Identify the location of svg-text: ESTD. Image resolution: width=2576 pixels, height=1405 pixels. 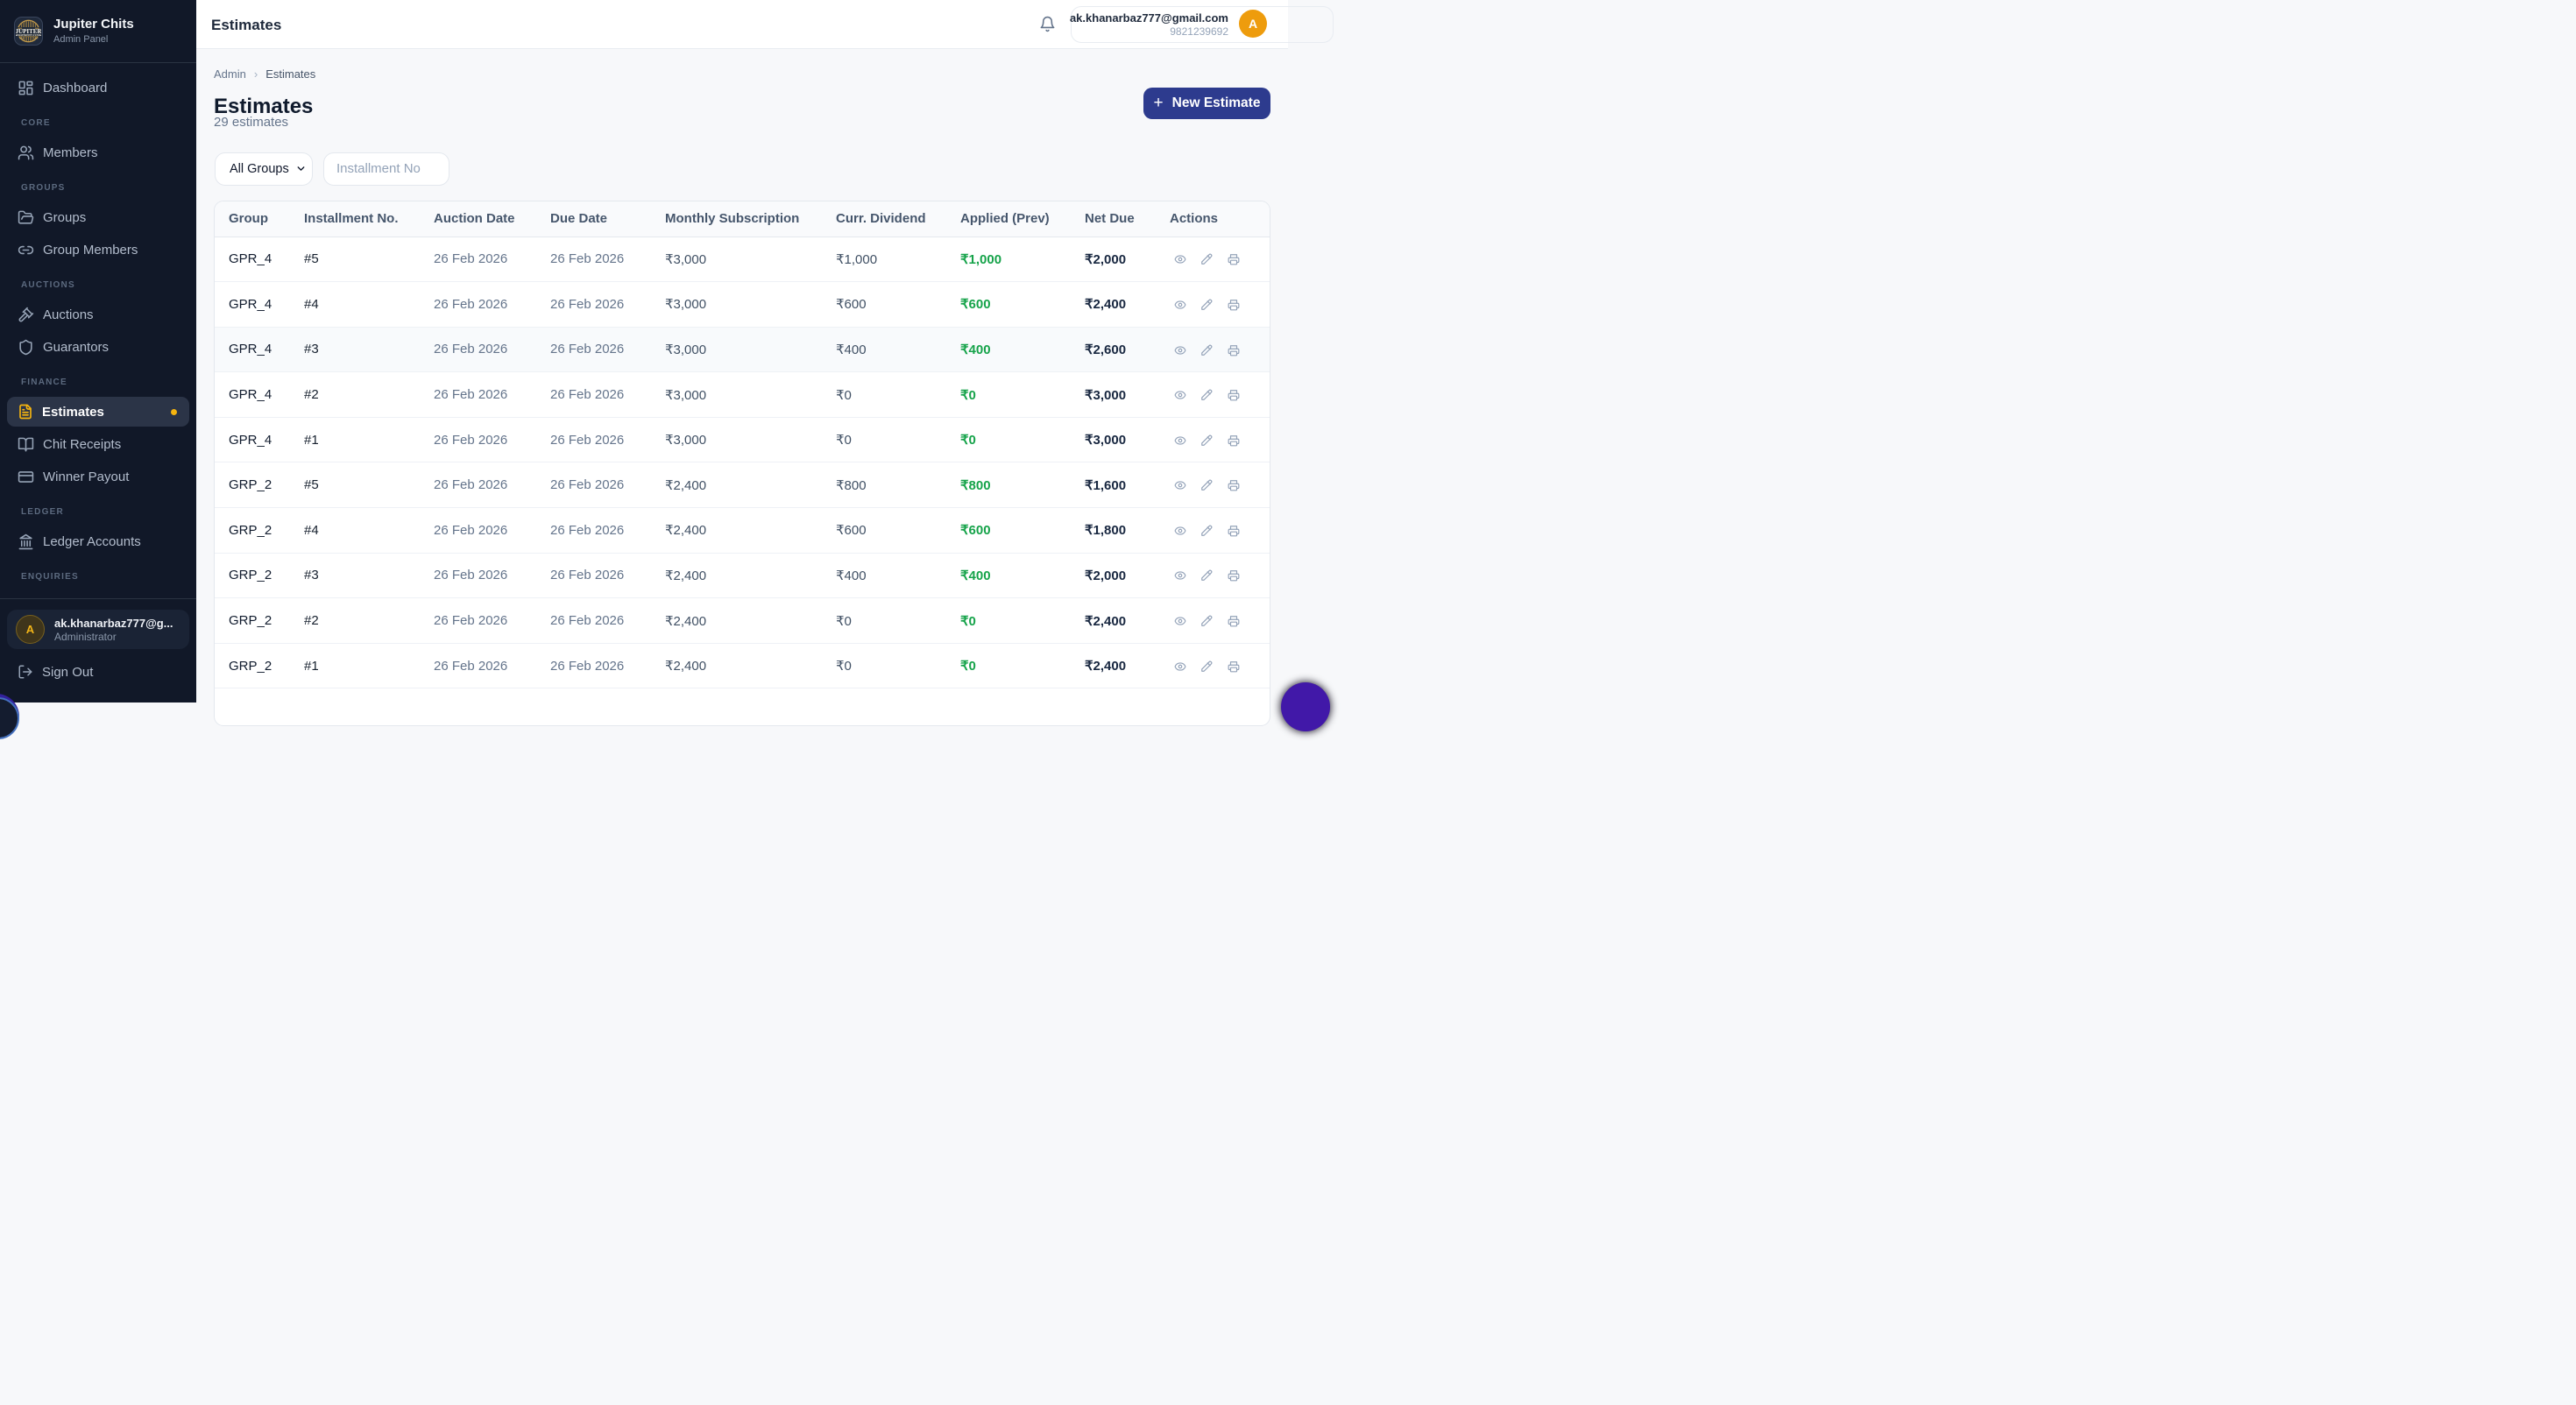
(22, 38).